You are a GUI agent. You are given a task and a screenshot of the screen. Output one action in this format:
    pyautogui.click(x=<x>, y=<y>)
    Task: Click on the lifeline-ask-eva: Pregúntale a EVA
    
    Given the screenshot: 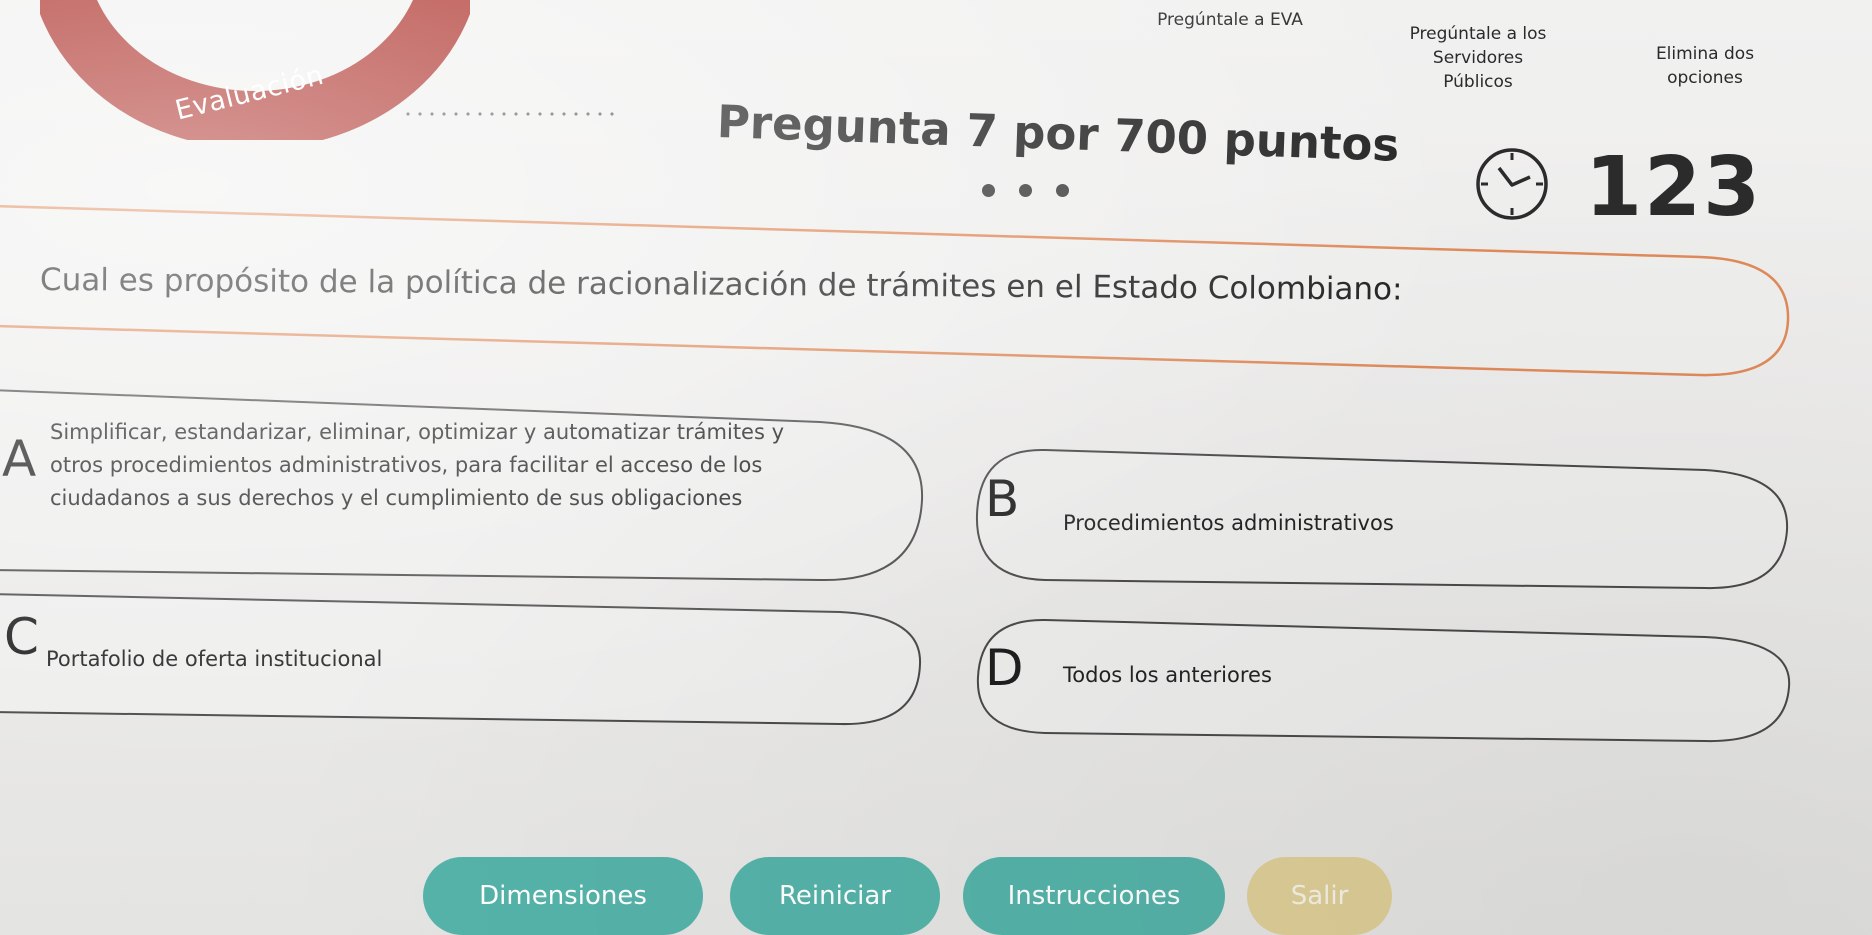 What is the action you would take?
    pyautogui.click(x=1230, y=20)
    